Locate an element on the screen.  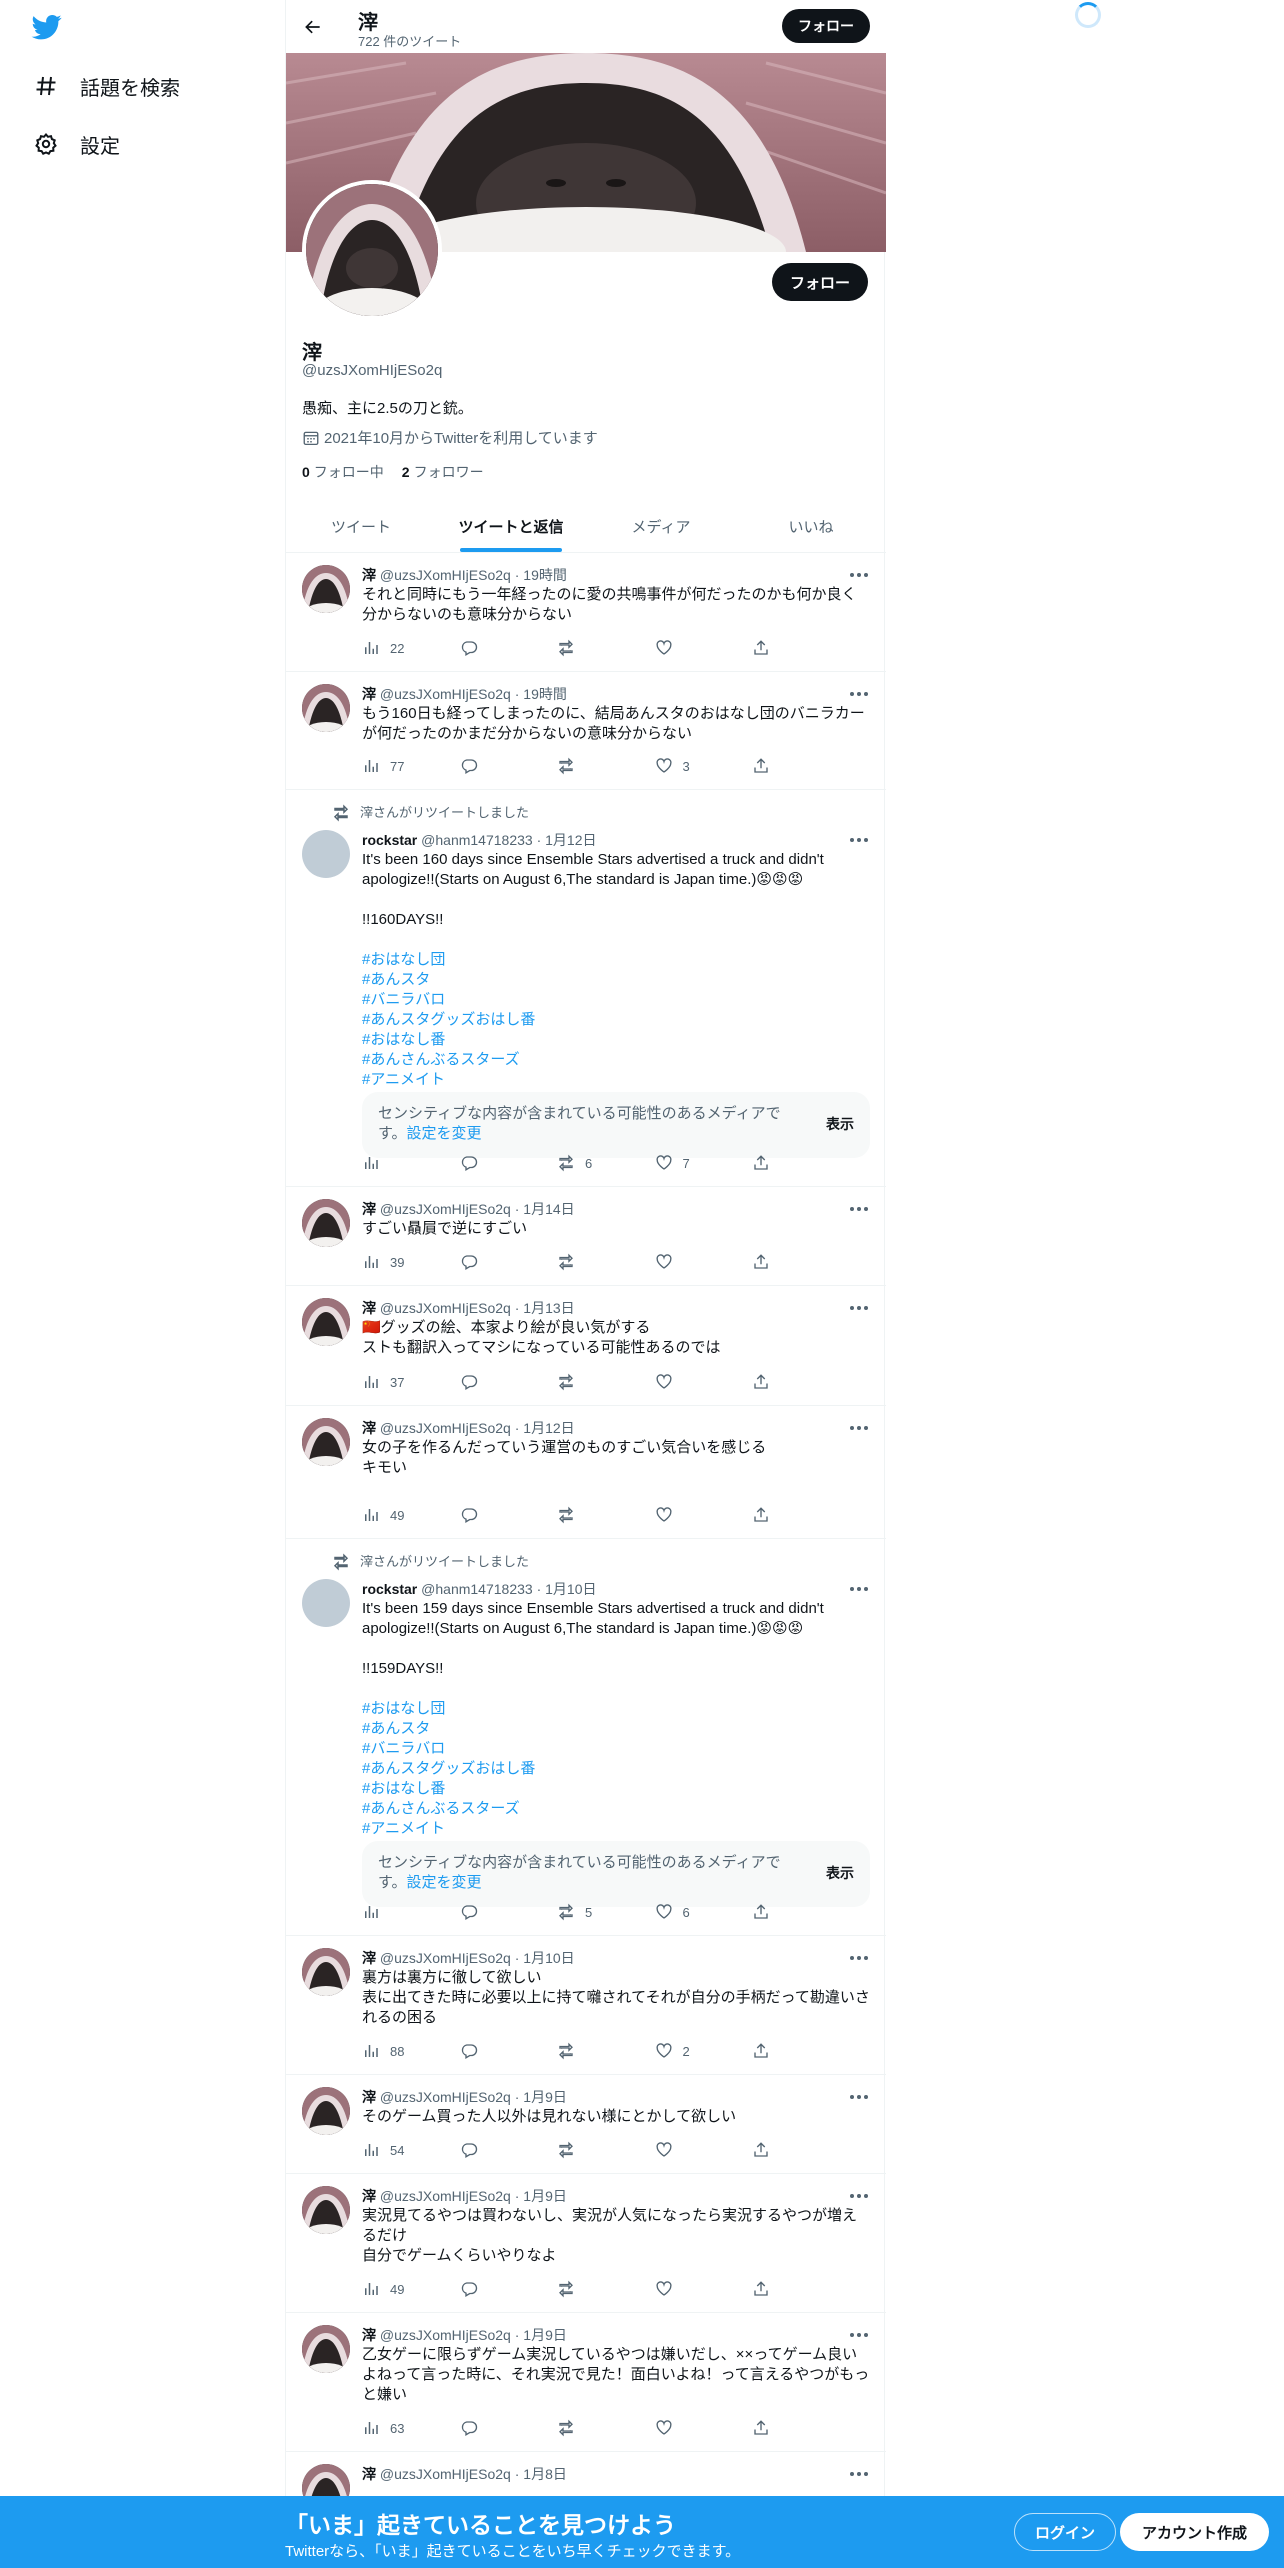
views-button: 39 is located at coordinates (397, 1262).